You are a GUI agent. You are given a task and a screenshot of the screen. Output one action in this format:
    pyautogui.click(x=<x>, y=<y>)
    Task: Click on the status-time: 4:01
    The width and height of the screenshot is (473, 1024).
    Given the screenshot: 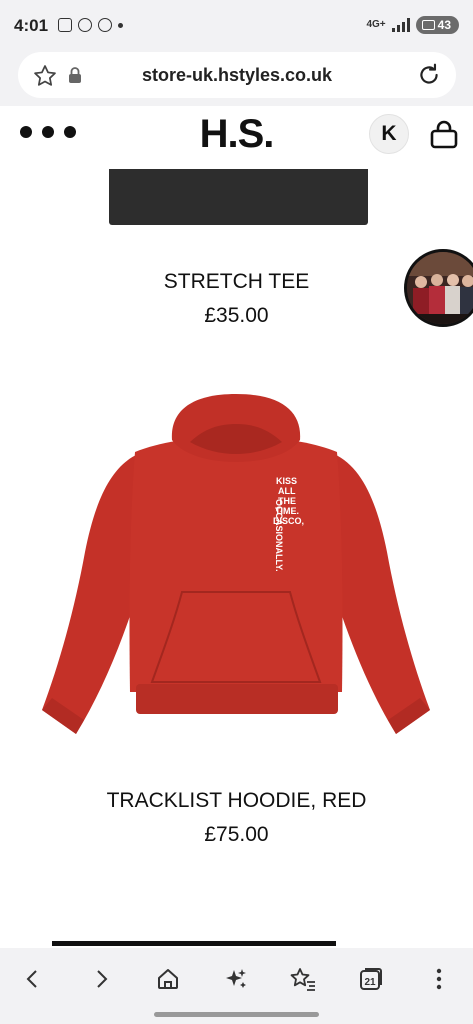 What is the action you would take?
    pyautogui.click(x=31, y=25)
    